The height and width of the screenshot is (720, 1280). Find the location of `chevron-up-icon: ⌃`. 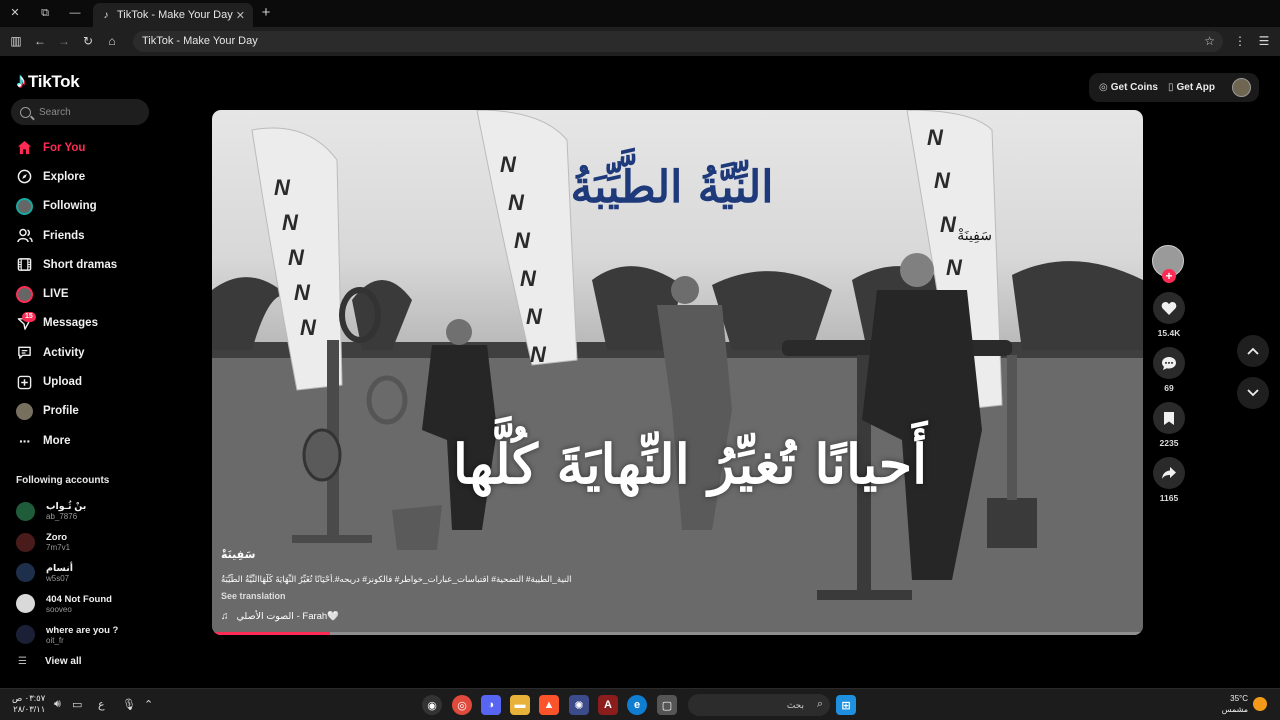

chevron-up-icon: ⌃ is located at coordinates (148, 704).